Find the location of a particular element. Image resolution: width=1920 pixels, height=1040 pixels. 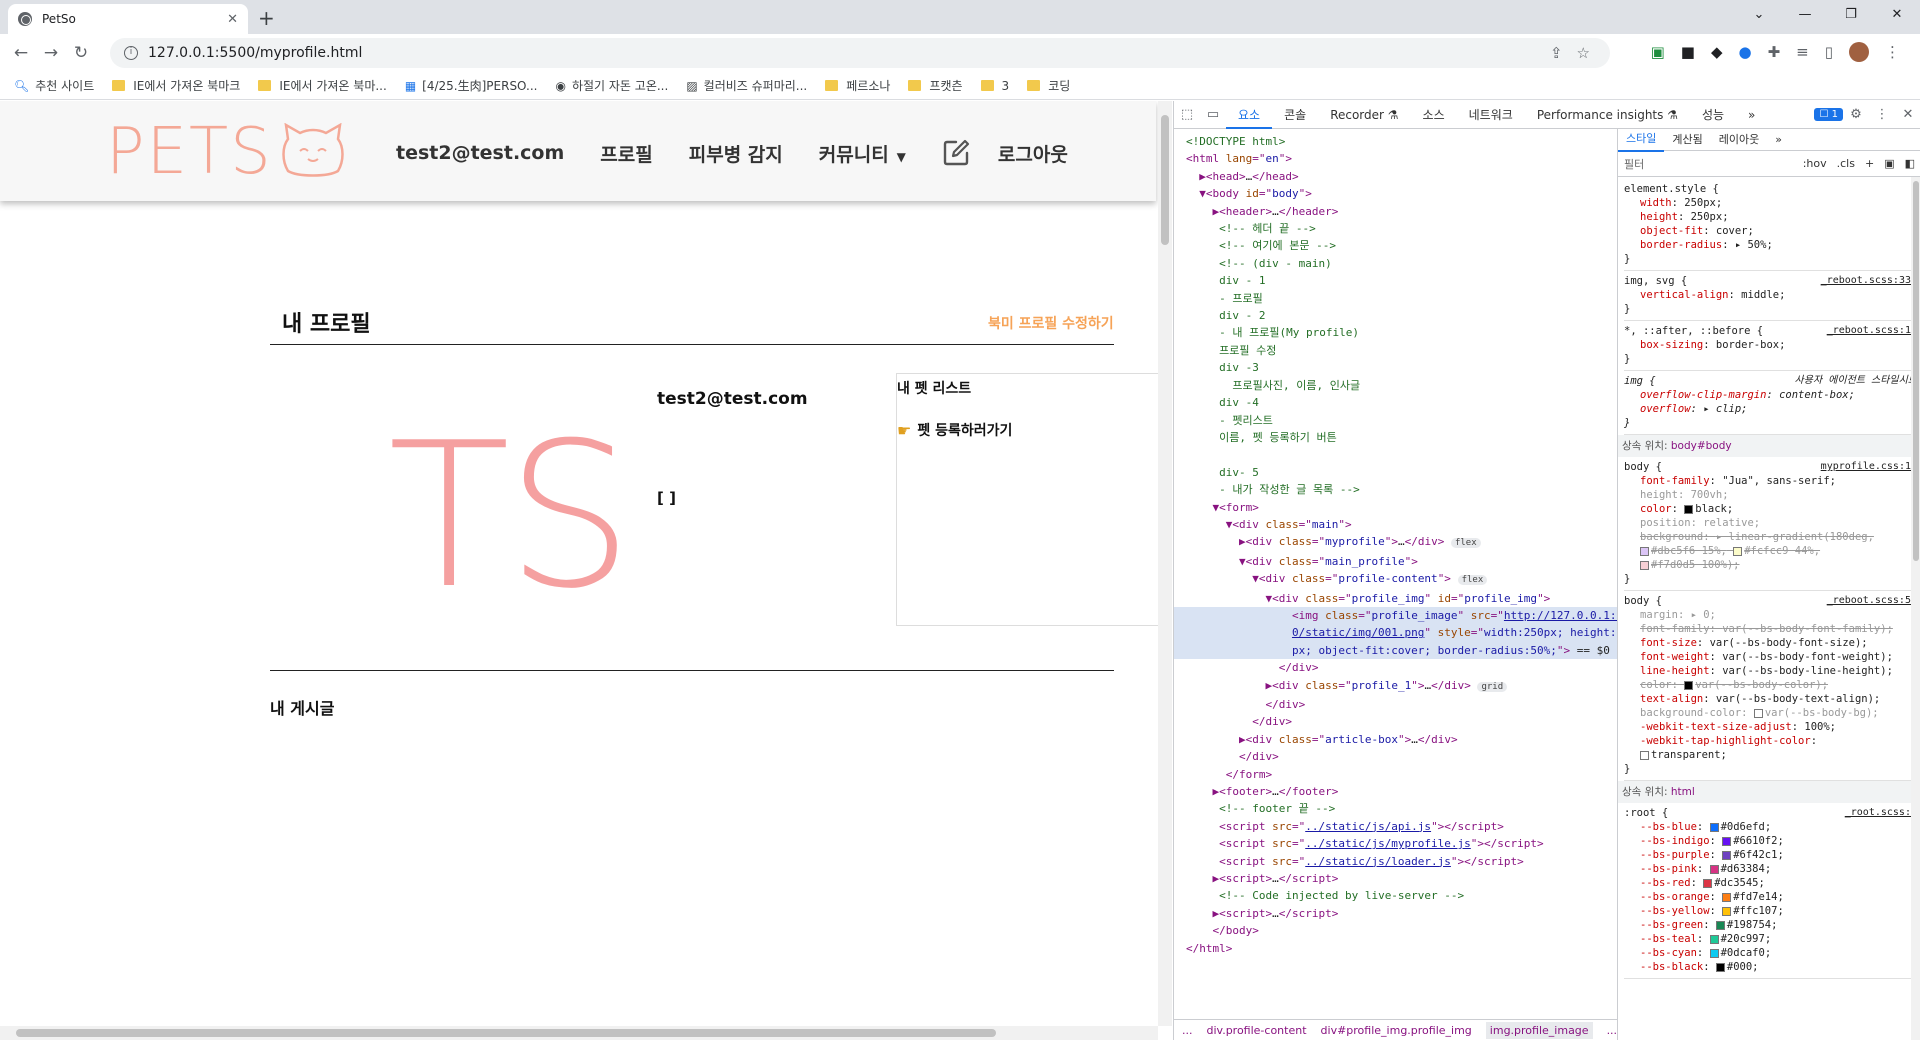

bookmark-star-icon: ☆ is located at coordinates (1583, 53).